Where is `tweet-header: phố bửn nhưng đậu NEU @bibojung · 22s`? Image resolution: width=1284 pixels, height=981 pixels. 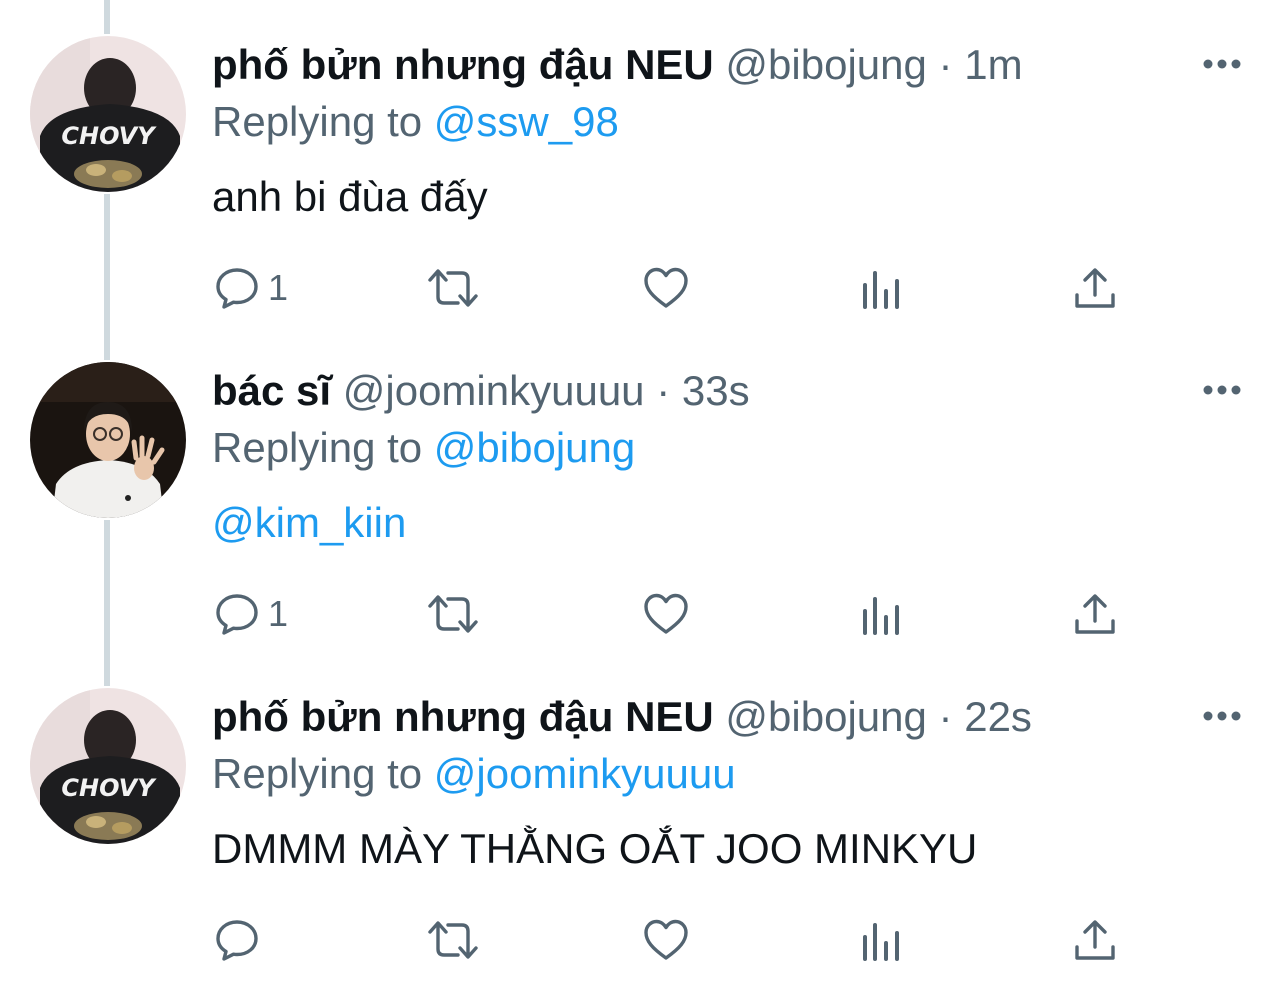
tweet-header: phố bửn nhưng đậu NEU @bibojung · 22s is located at coordinates (622, 717).